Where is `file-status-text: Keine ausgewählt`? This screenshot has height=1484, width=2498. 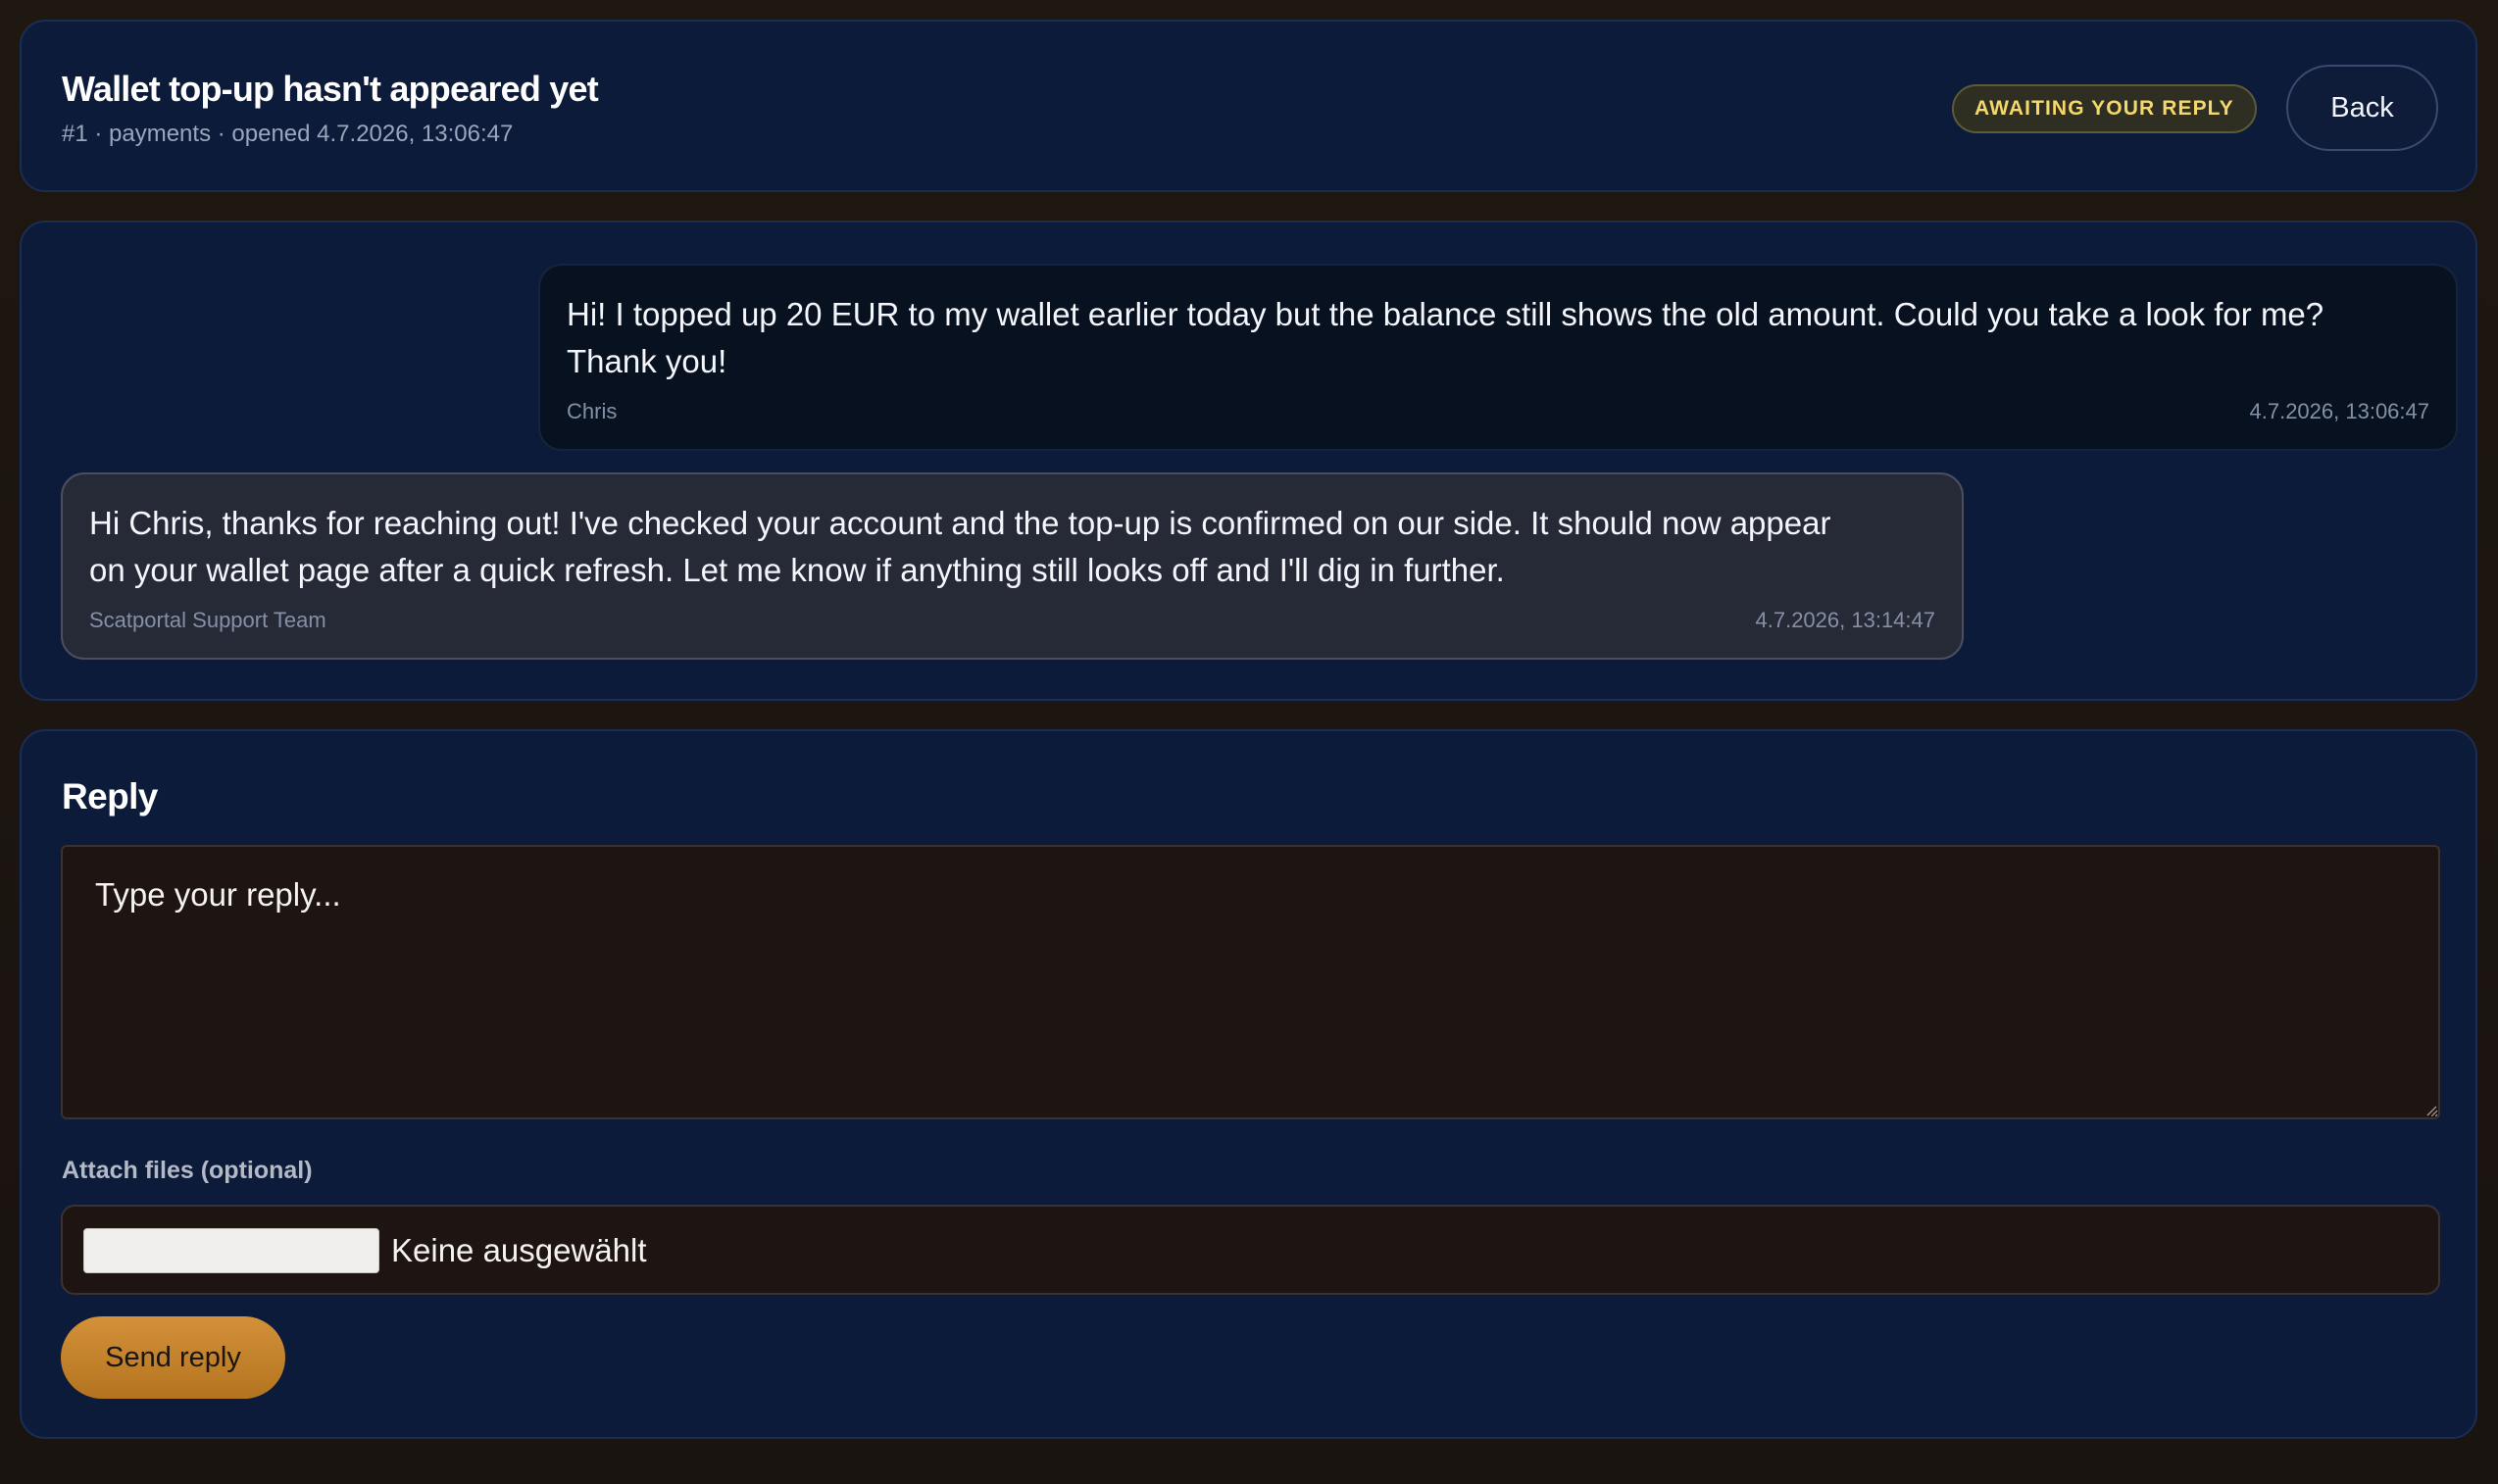
file-status-text: Keine ausgewählt is located at coordinates (519, 1250).